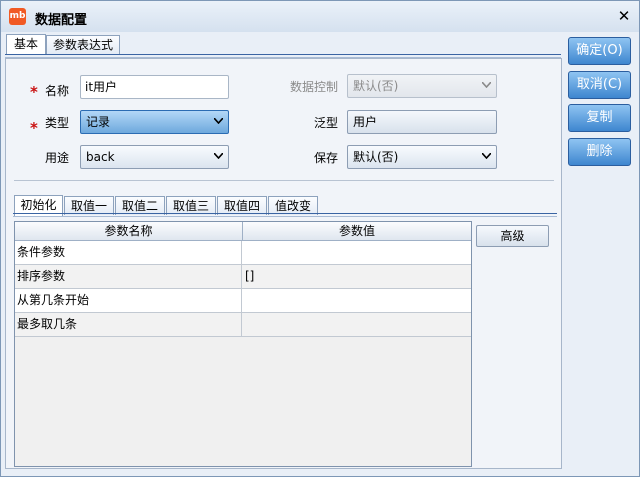 The height and width of the screenshot is (477, 640). I want to click on table-row: 条件参数, so click(243, 253).